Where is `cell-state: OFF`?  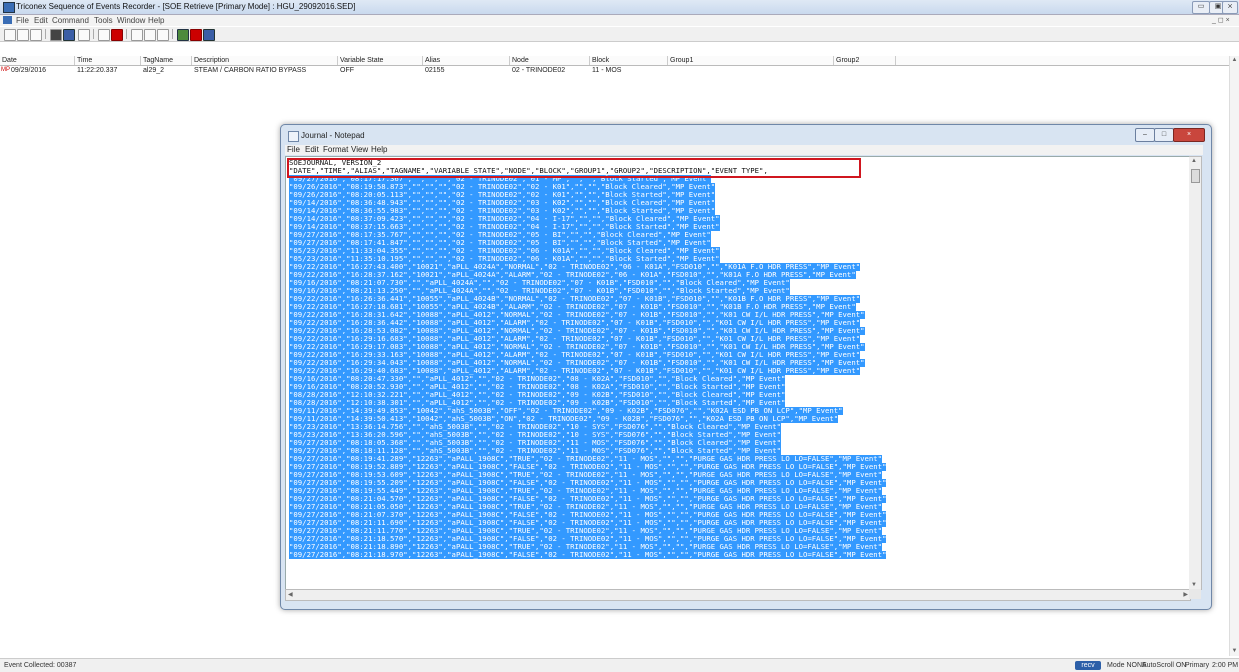
cell-state: OFF is located at coordinates (347, 70).